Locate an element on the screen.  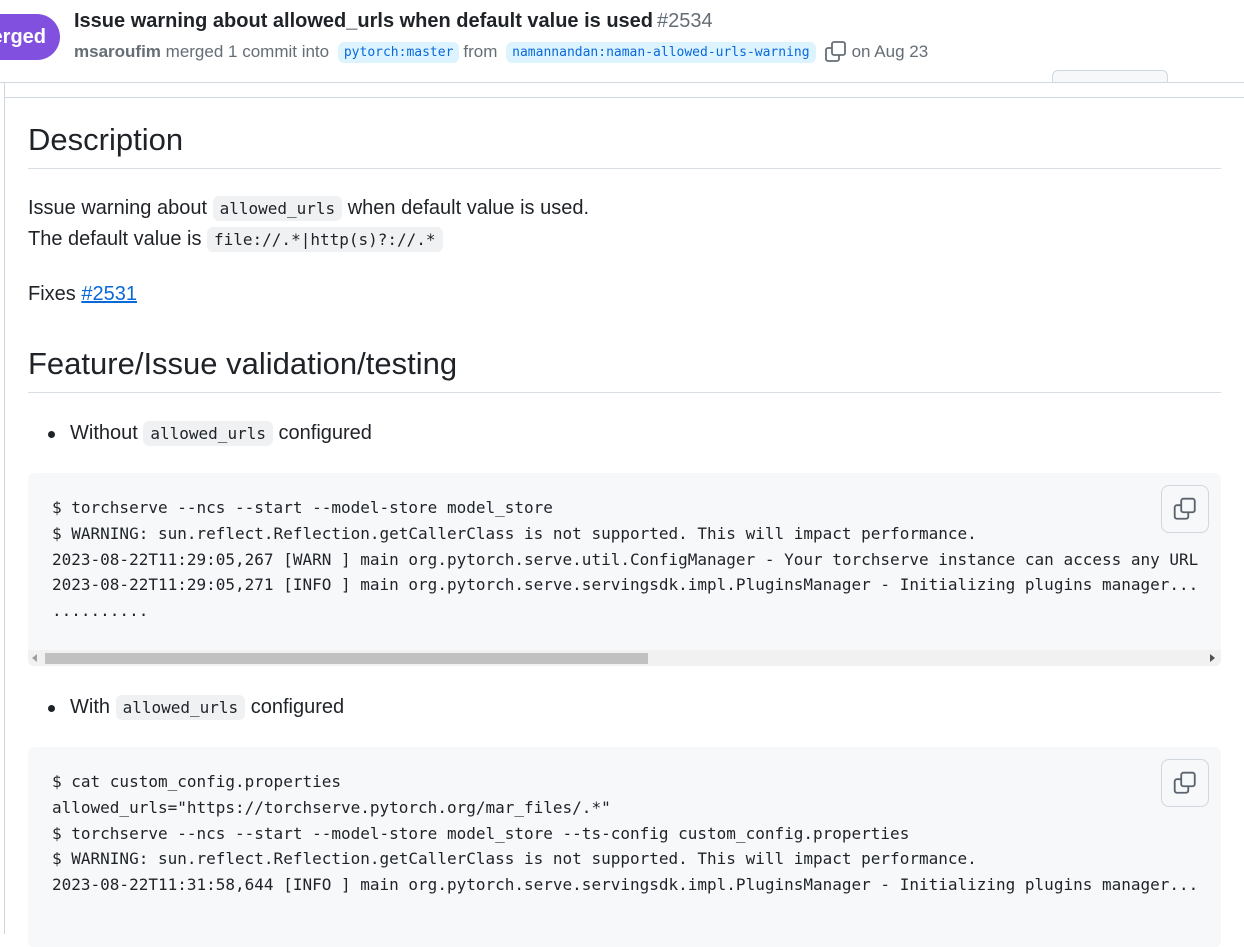
list-item: Without allowed_urls configured is located at coordinates (624, 433).